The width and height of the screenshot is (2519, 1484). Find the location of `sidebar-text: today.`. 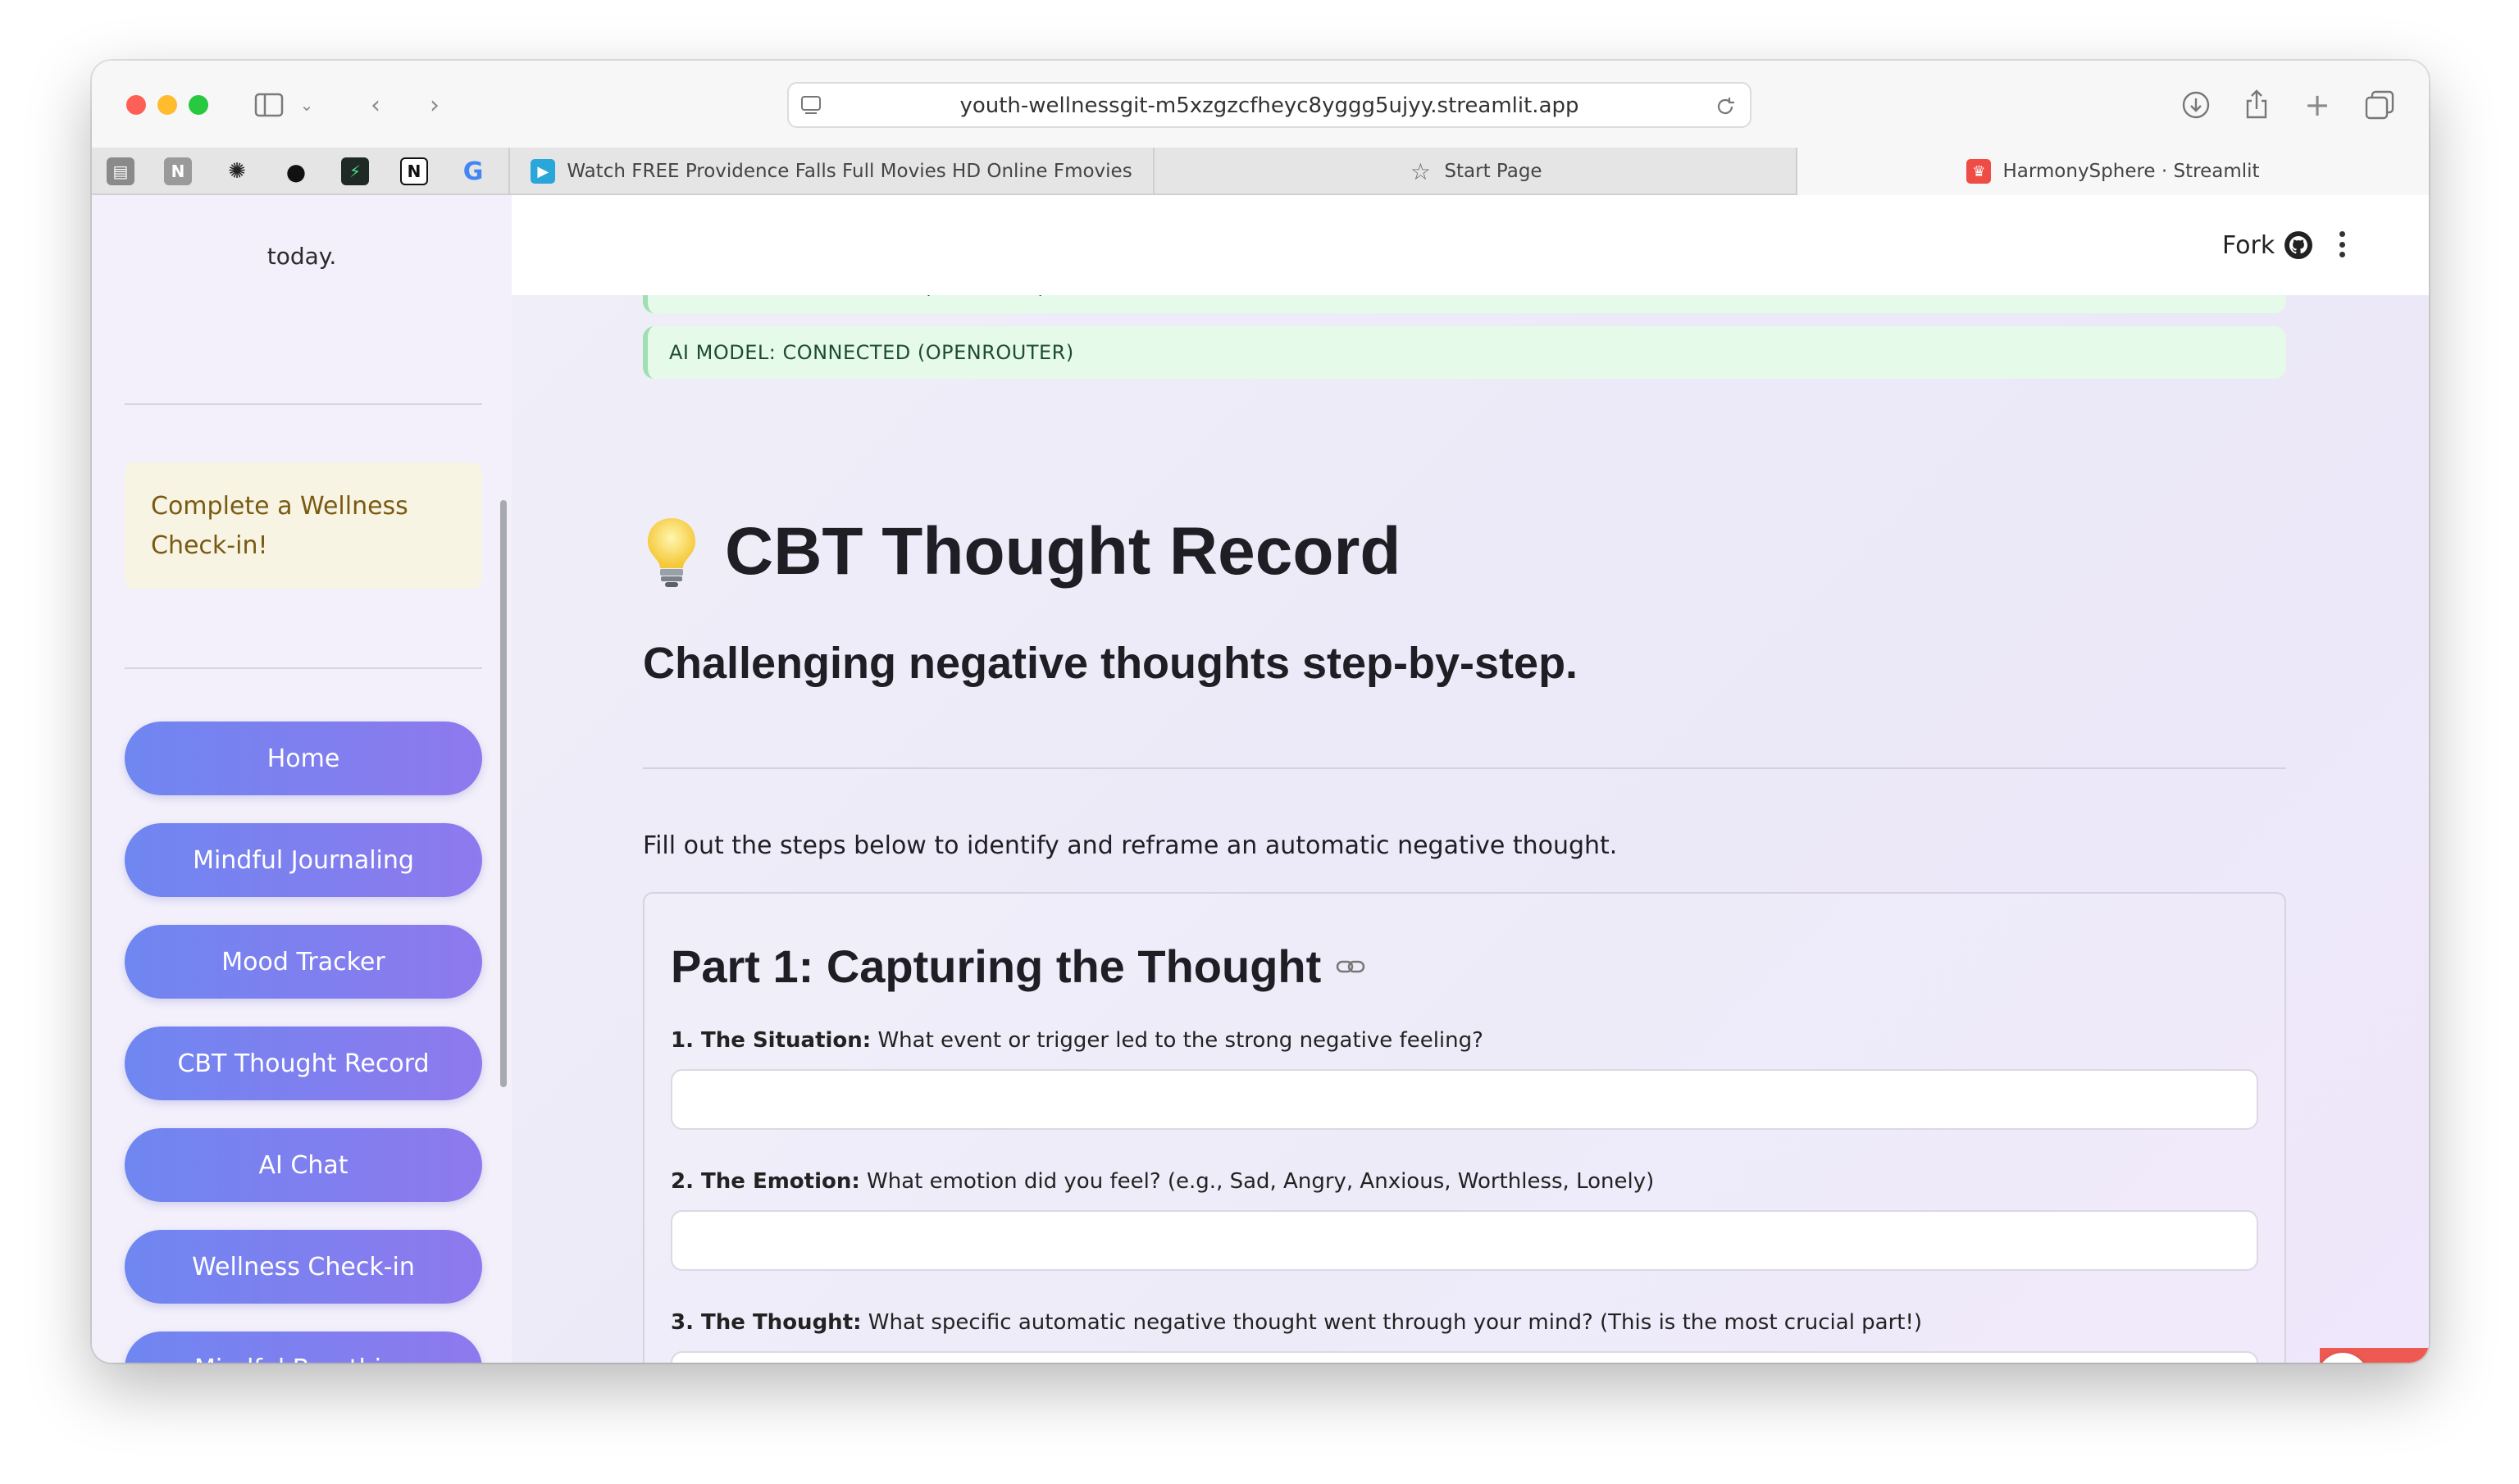

sidebar-text: today. is located at coordinates (301, 256).